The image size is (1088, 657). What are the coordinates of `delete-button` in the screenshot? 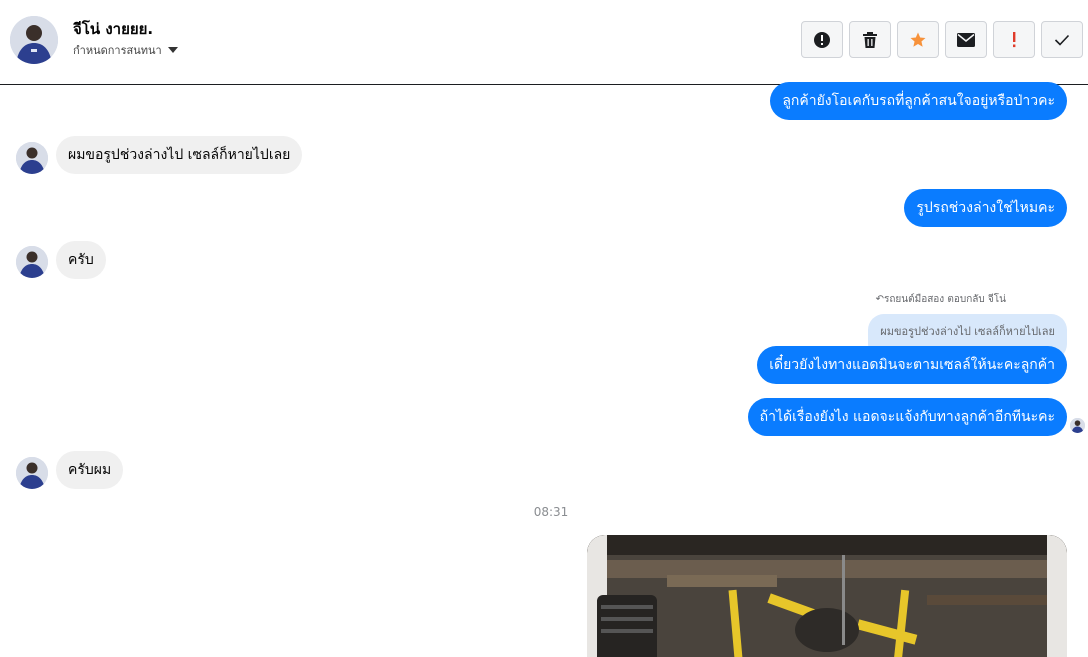 It's located at (870, 39).